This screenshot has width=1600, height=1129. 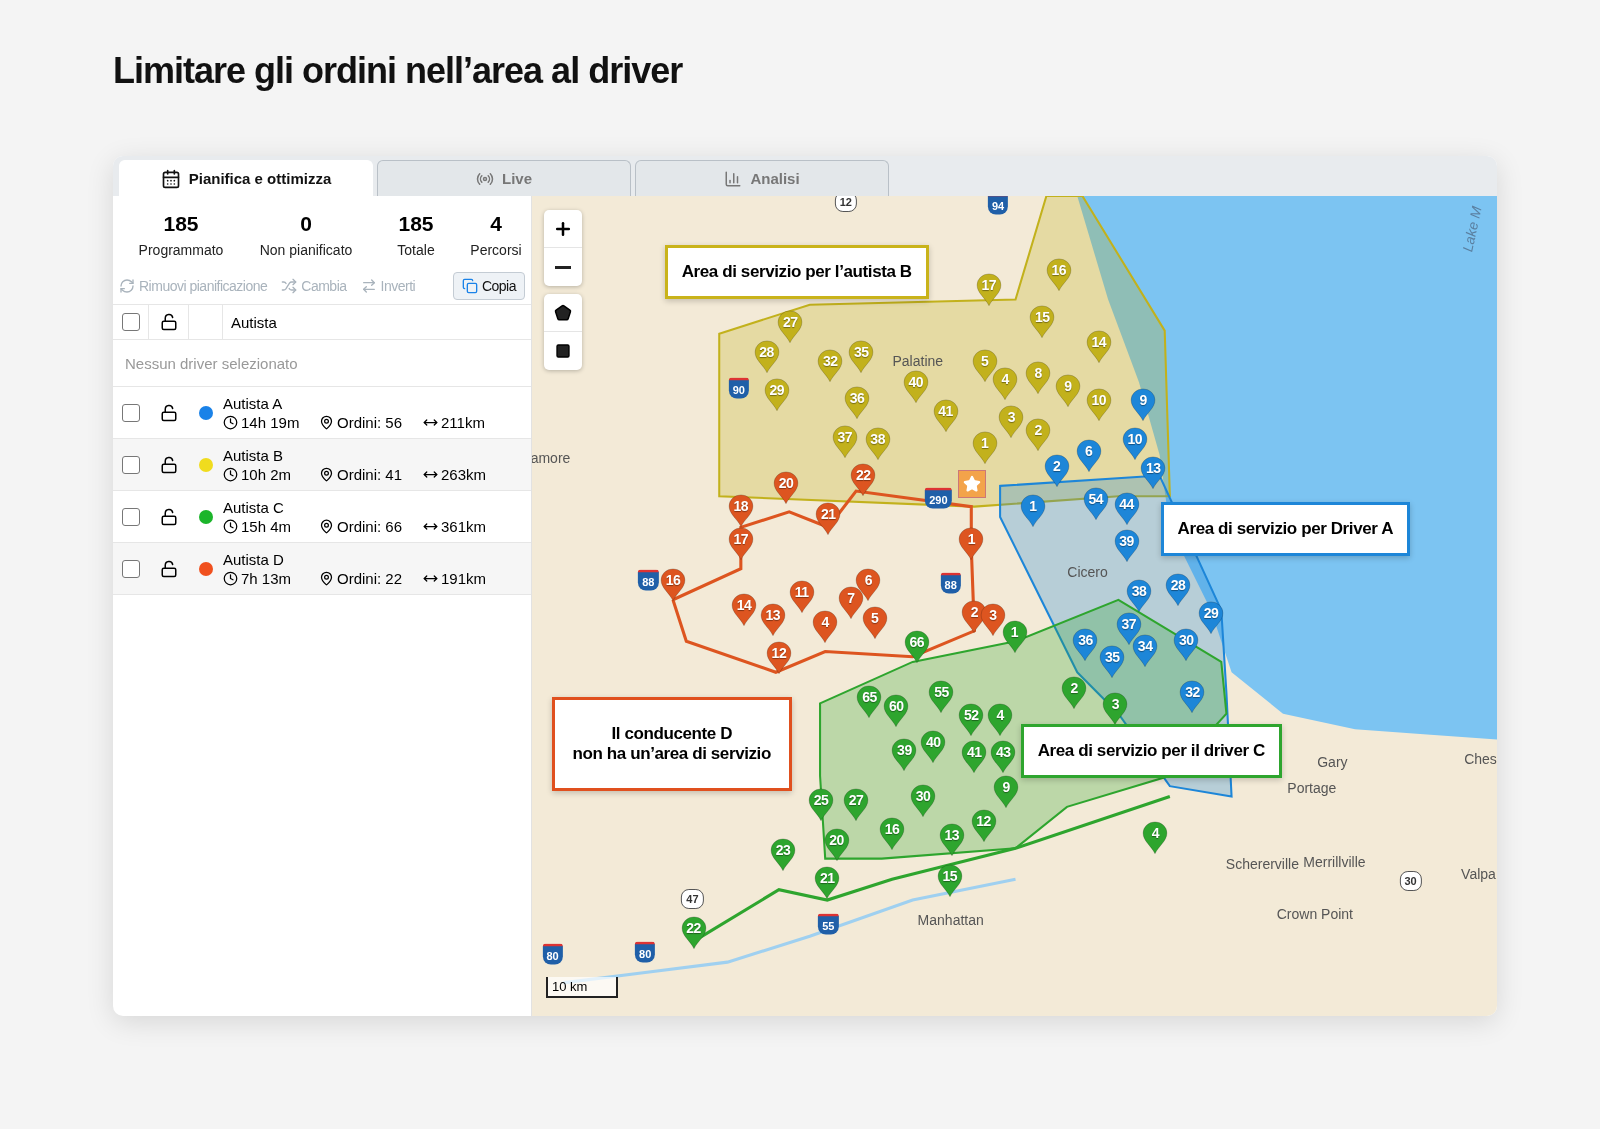 I want to click on tab: Live, so click(x=504, y=178).